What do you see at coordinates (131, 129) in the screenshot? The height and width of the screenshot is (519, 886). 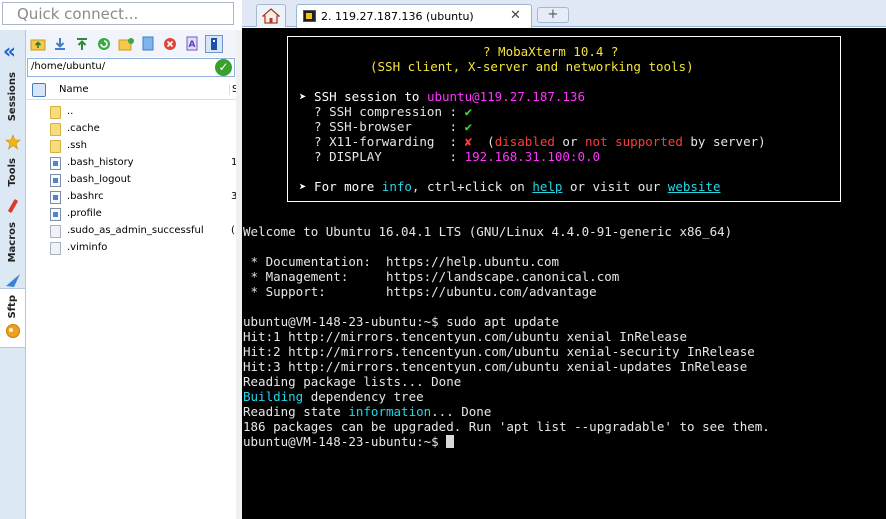 I see `file-row: .cache` at bounding box center [131, 129].